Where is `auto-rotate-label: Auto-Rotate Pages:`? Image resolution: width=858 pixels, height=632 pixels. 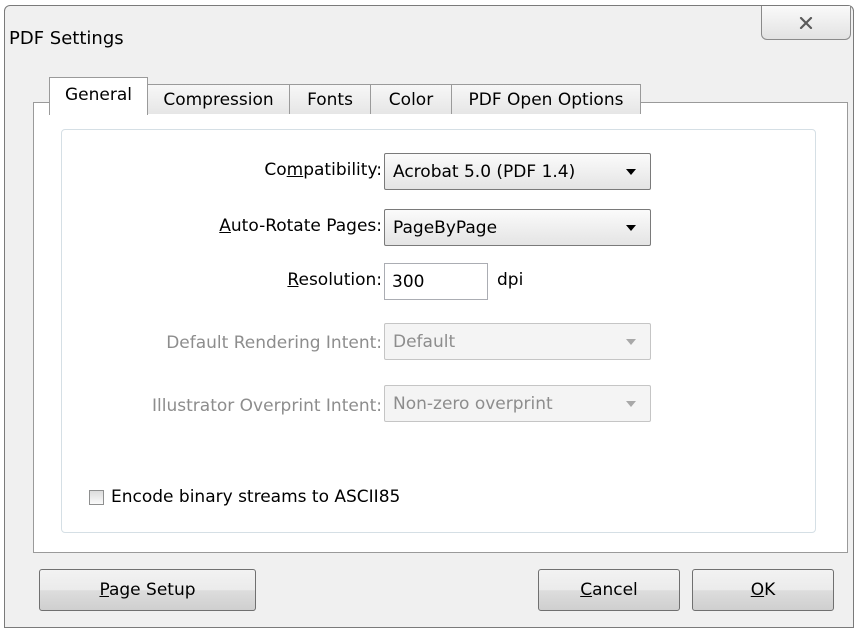 auto-rotate-label: Auto-Rotate Pages: is located at coordinates (300, 226).